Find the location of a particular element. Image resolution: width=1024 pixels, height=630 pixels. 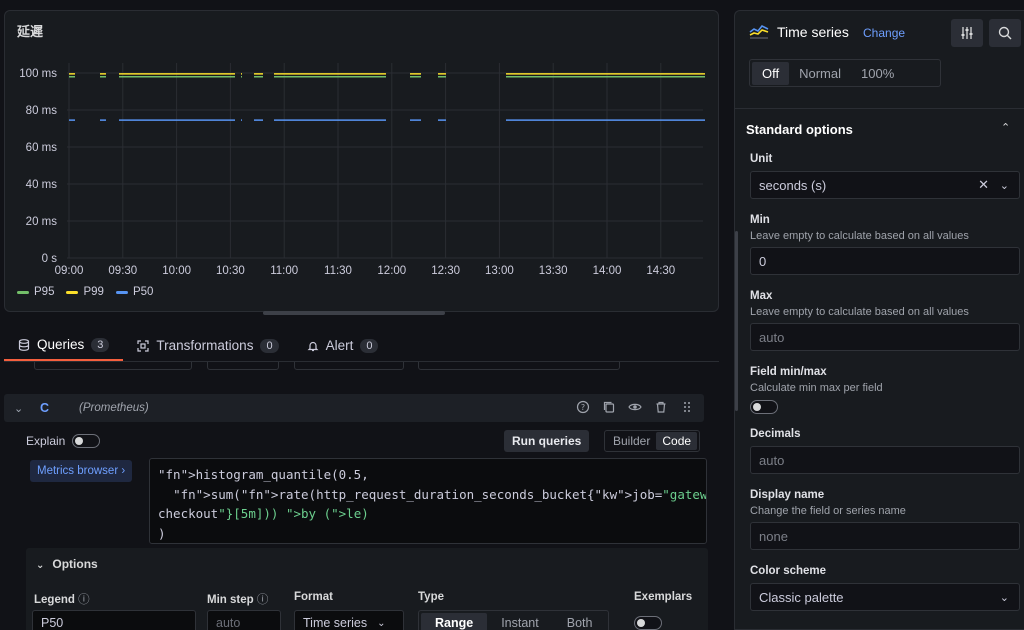

x-tick-label: 10:30 is located at coordinates (230, 271).